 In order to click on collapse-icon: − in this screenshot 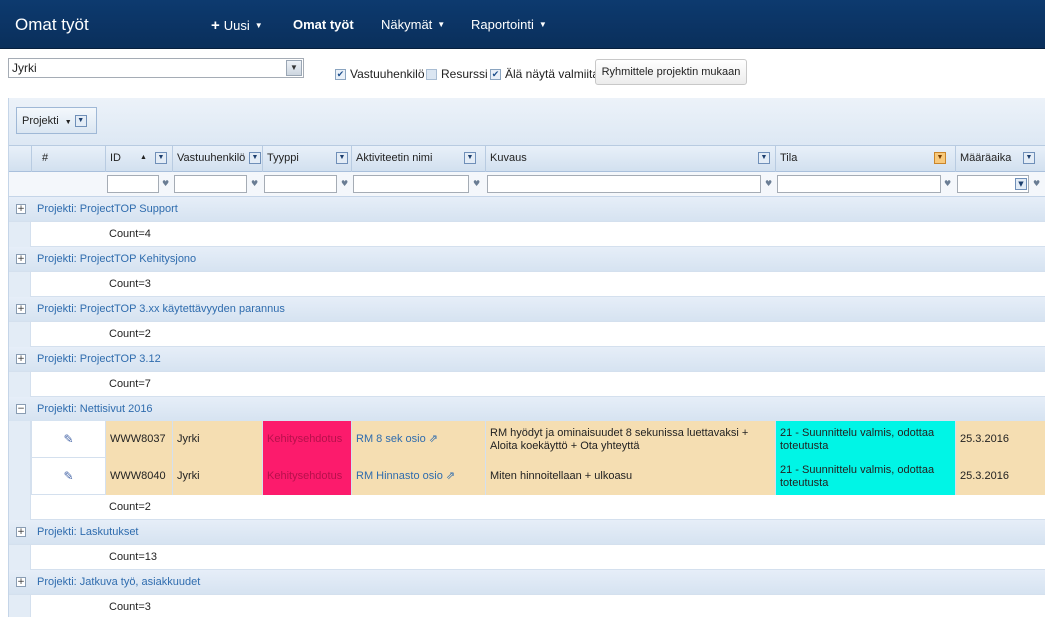, I will do `click(21, 409)`.